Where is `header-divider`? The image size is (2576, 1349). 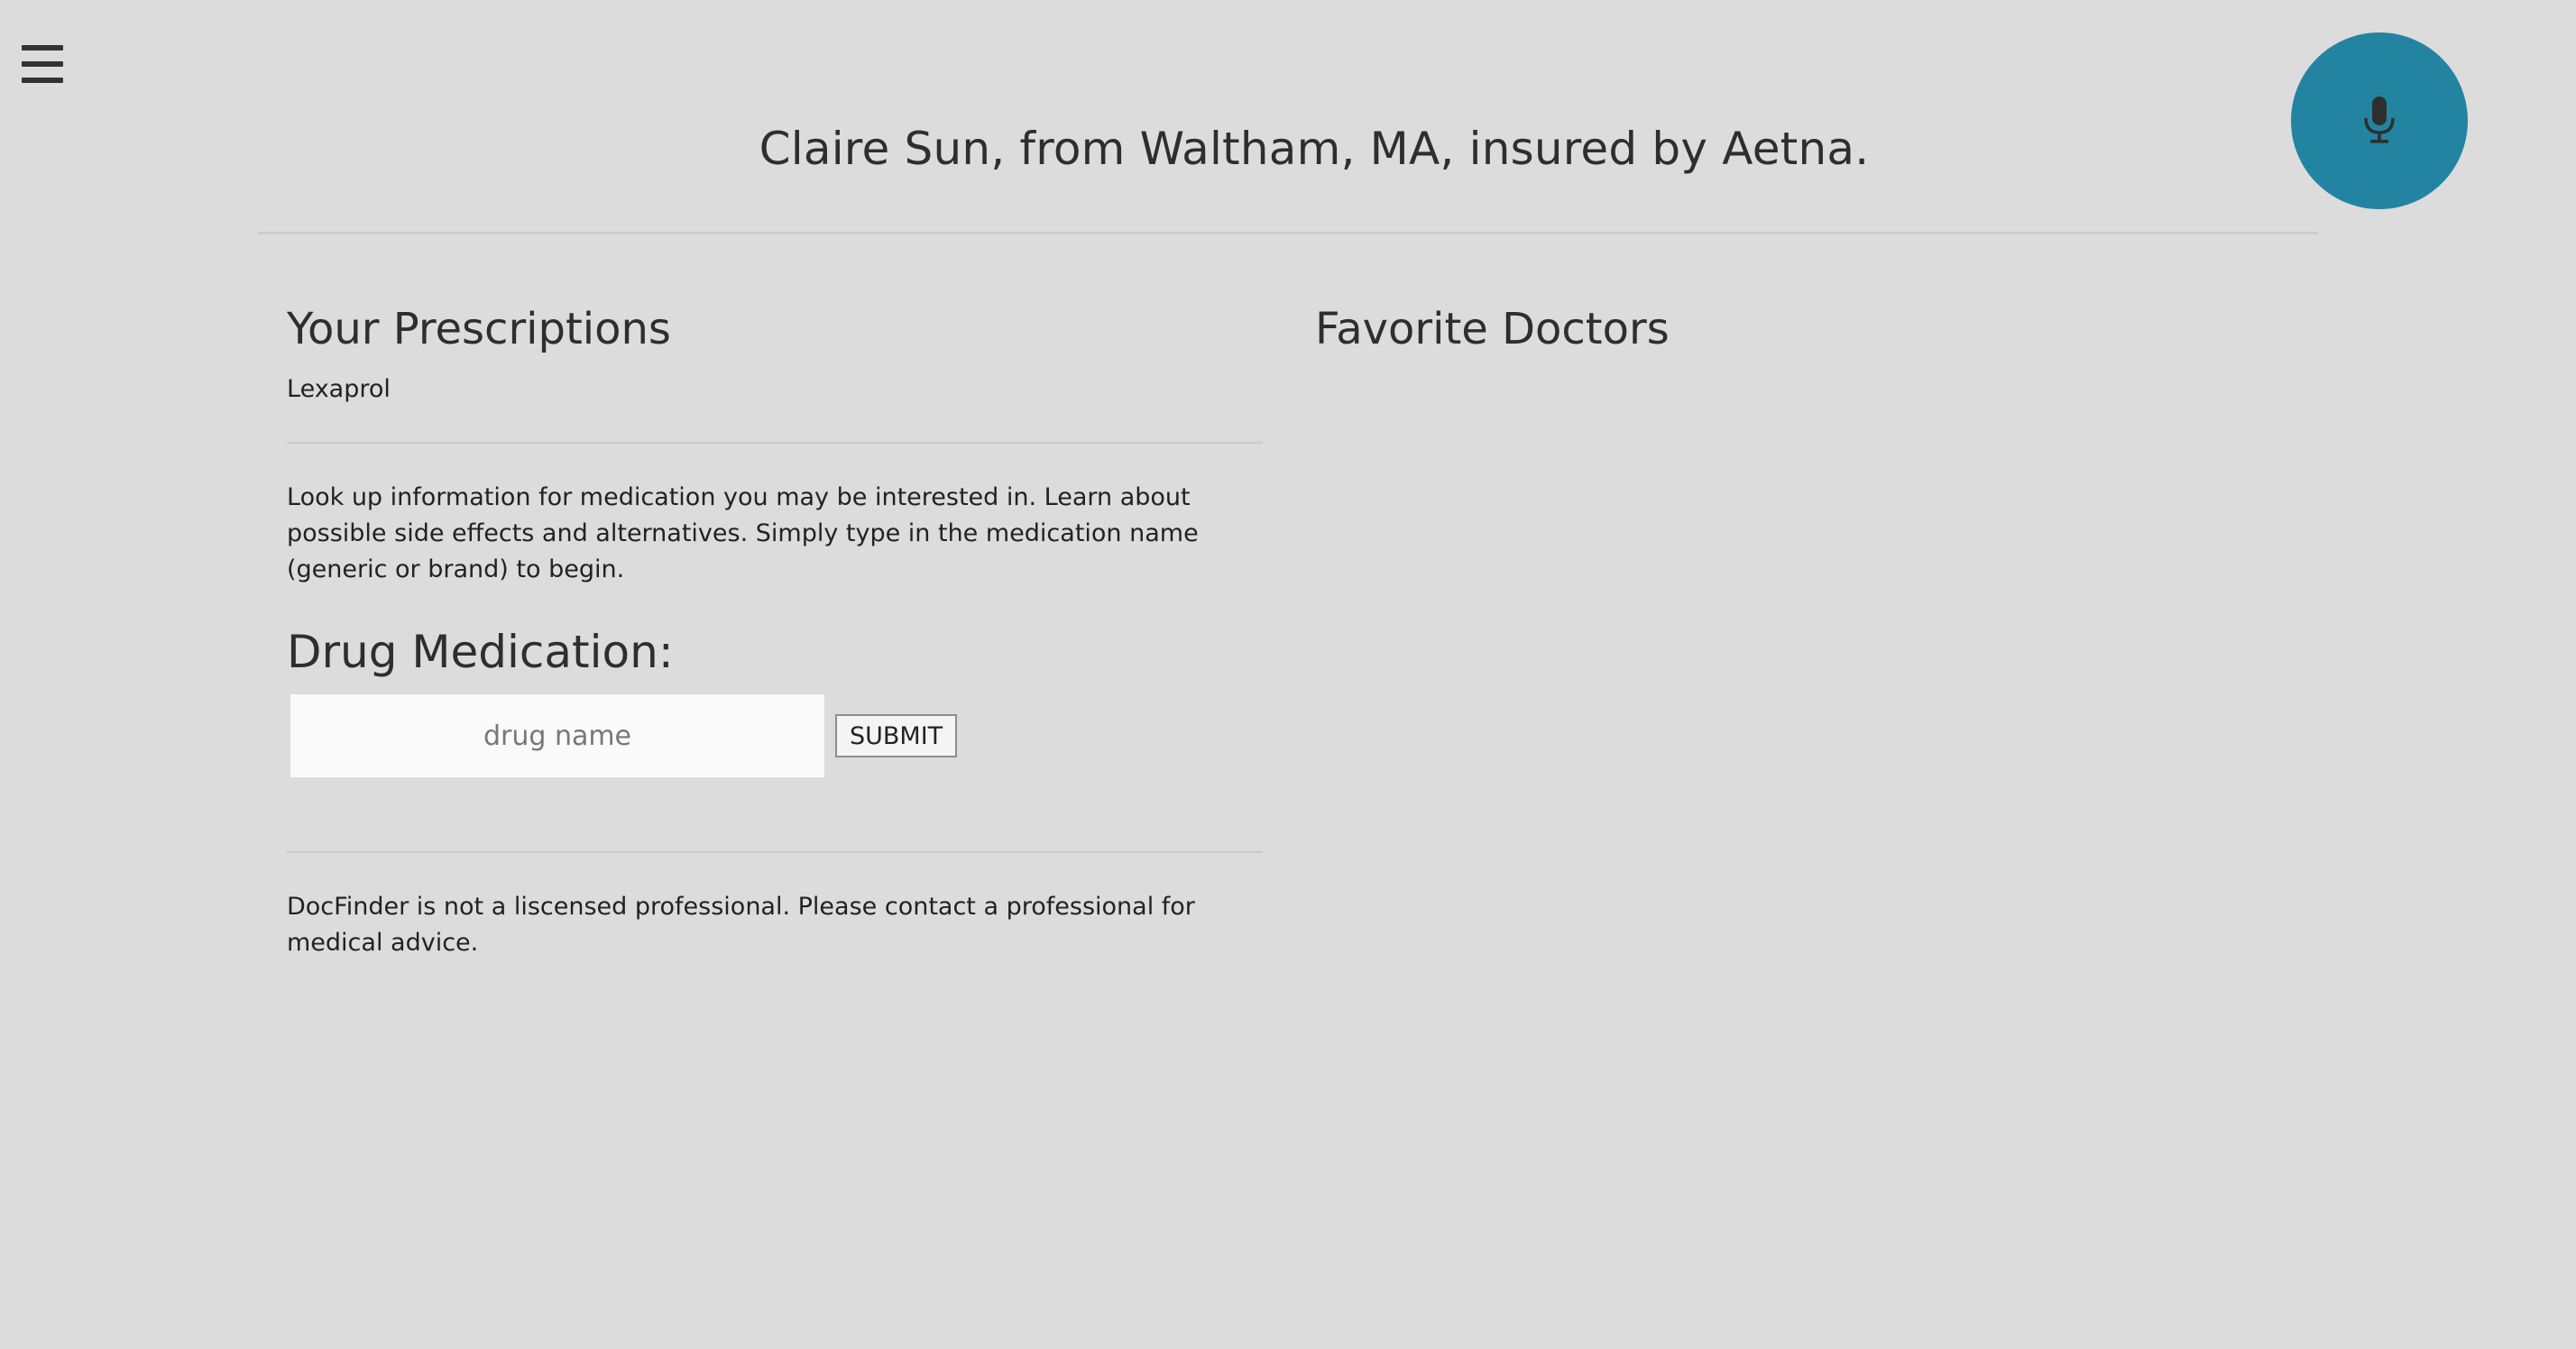 header-divider is located at coordinates (1288, 233).